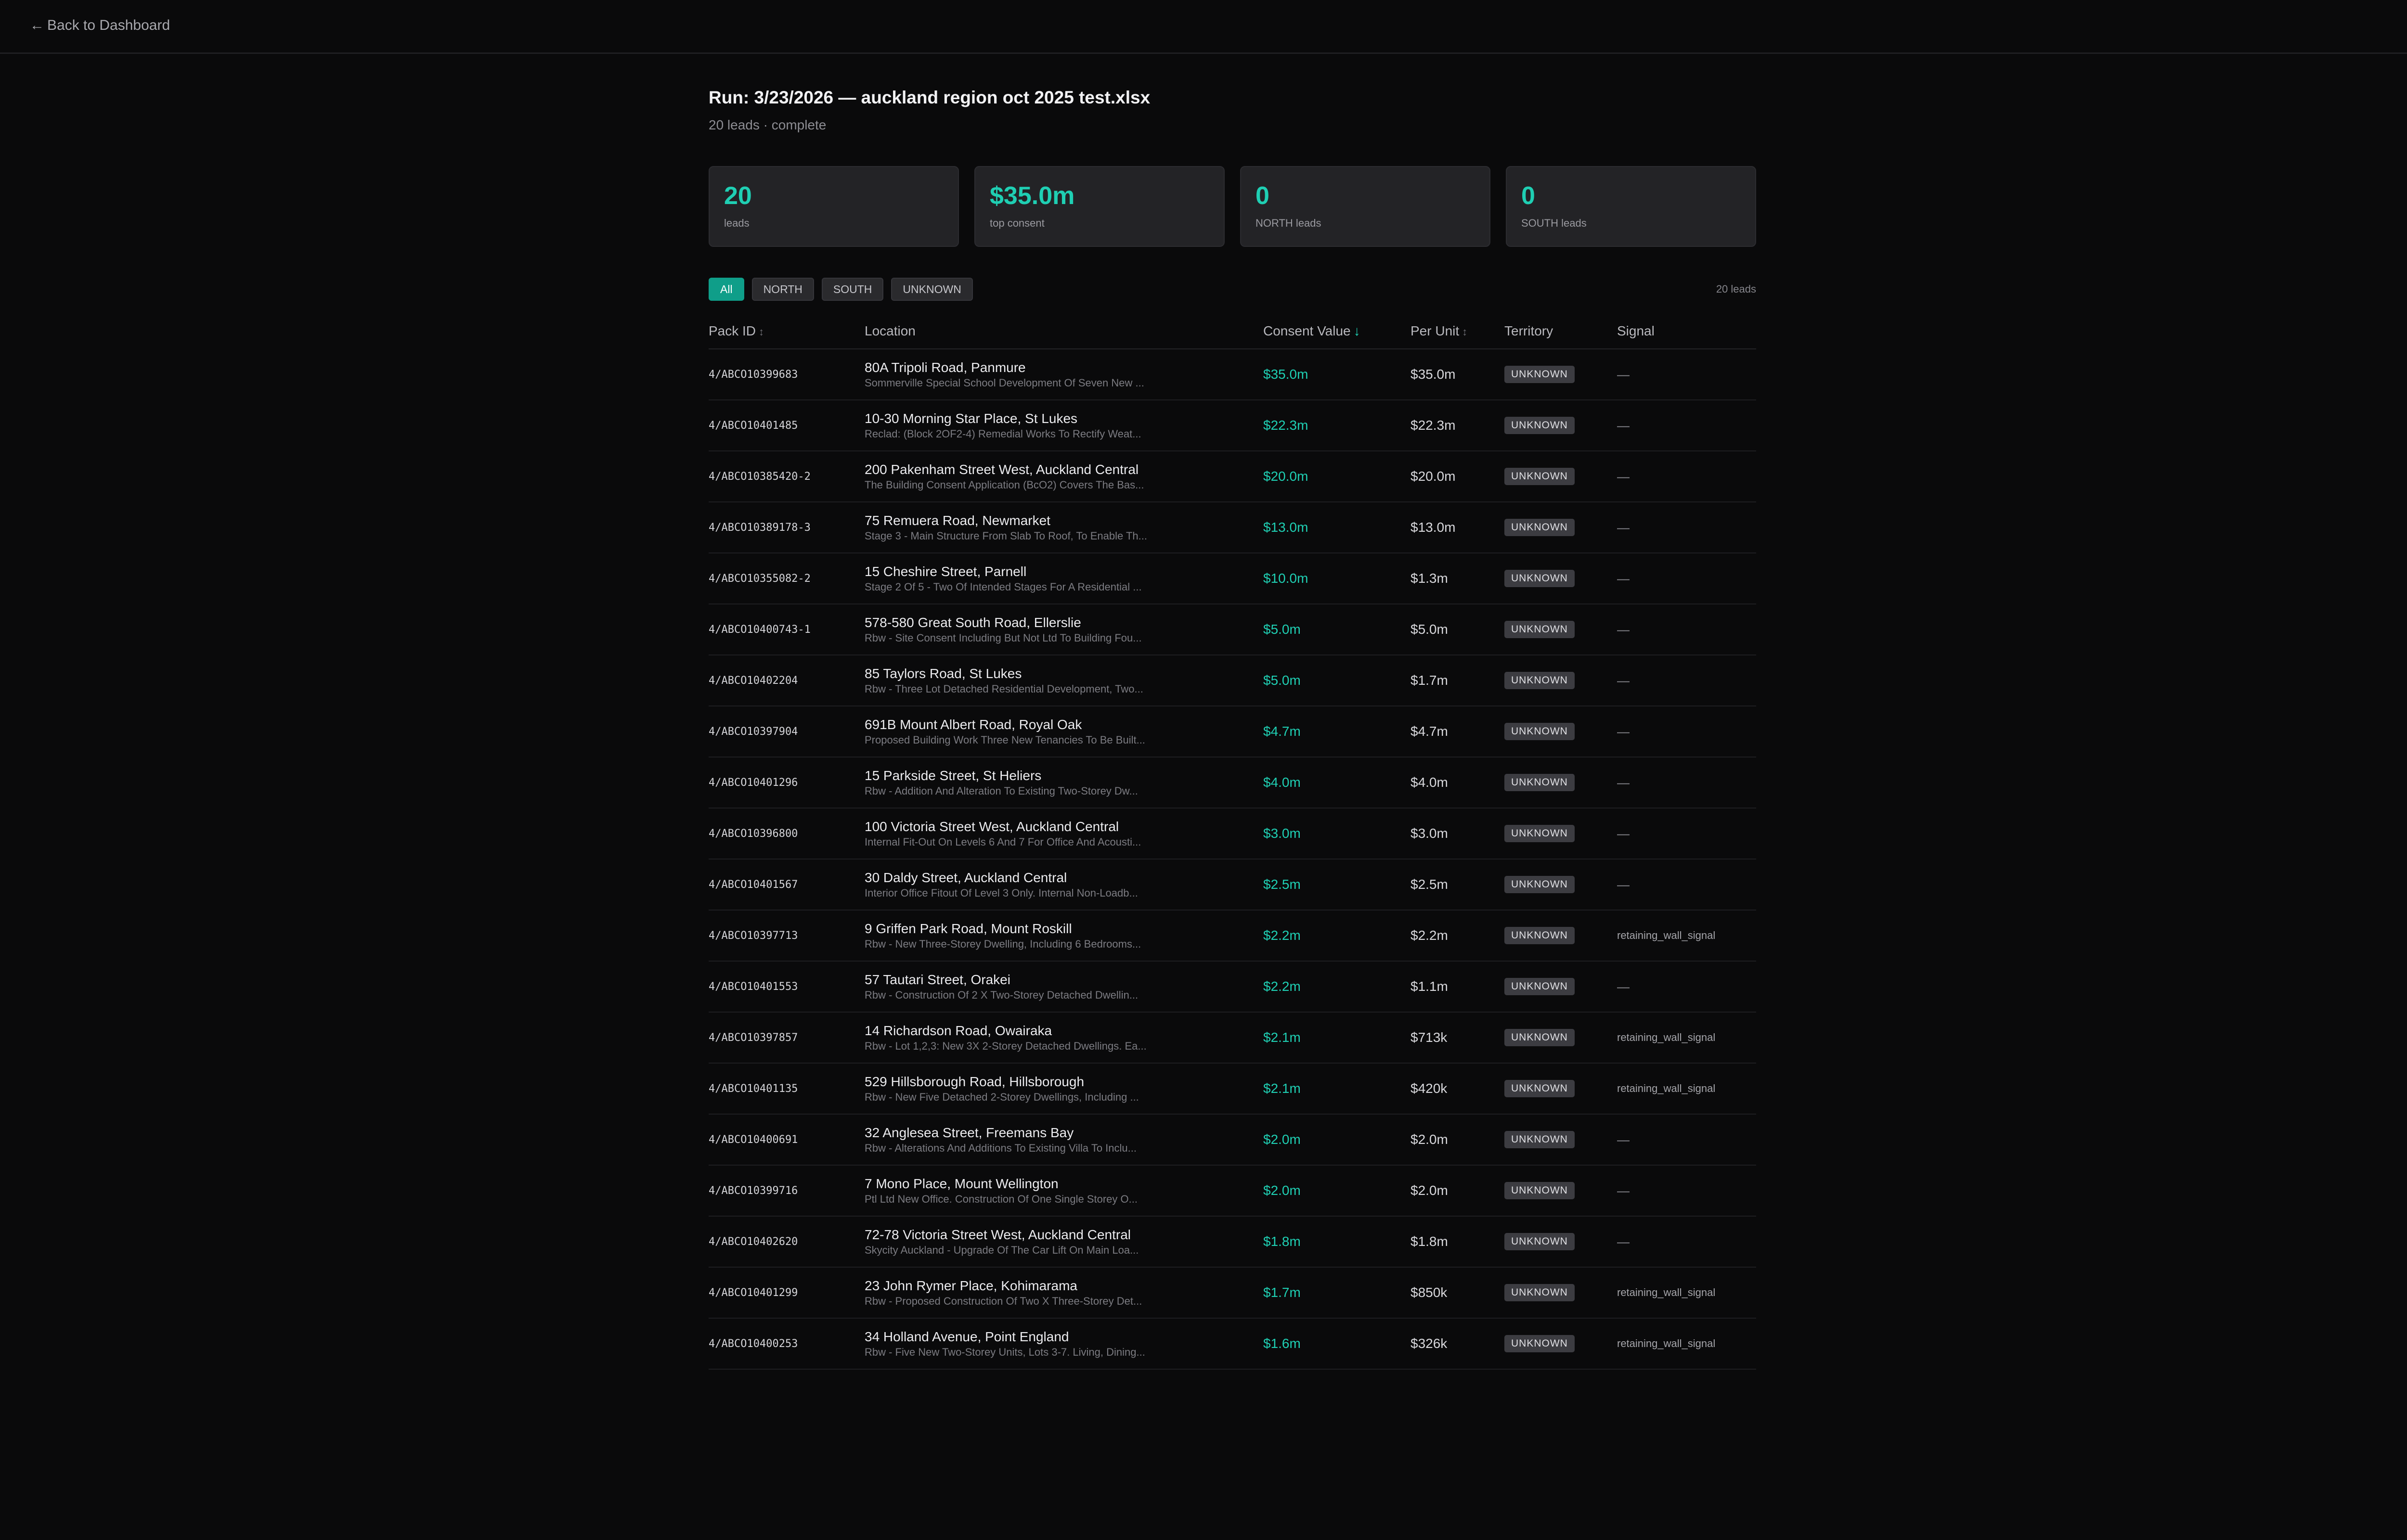 The image size is (2407, 1540). What do you see at coordinates (1457, 1089) in the screenshot?
I see `per-unit-cell: $420k` at bounding box center [1457, 1089].